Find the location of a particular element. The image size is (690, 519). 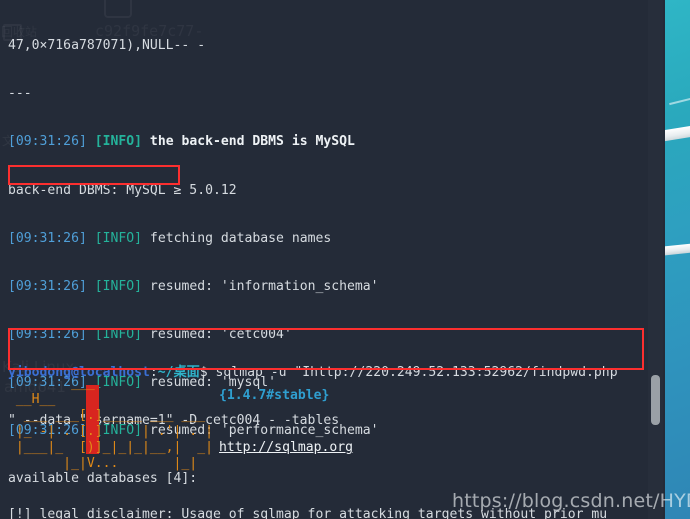

sqlmap-url: http://sqlmap.org is located at coordinates (286, 447).